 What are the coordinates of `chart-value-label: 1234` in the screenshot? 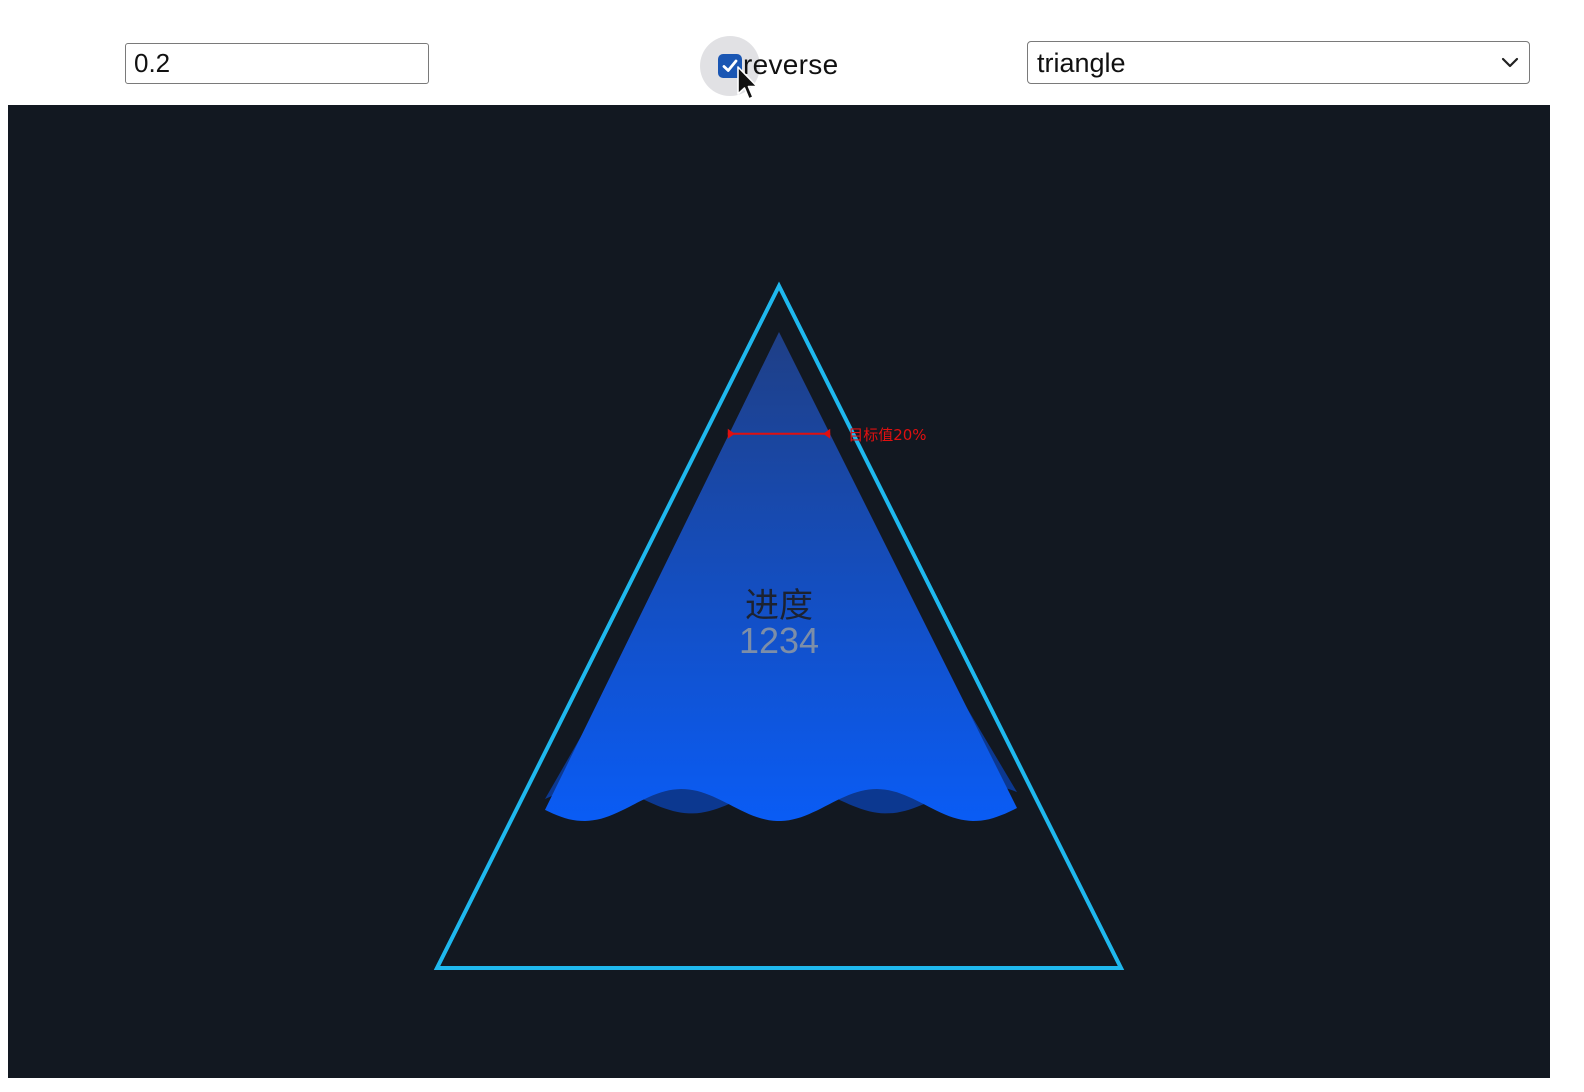 It's located at (779, 640).